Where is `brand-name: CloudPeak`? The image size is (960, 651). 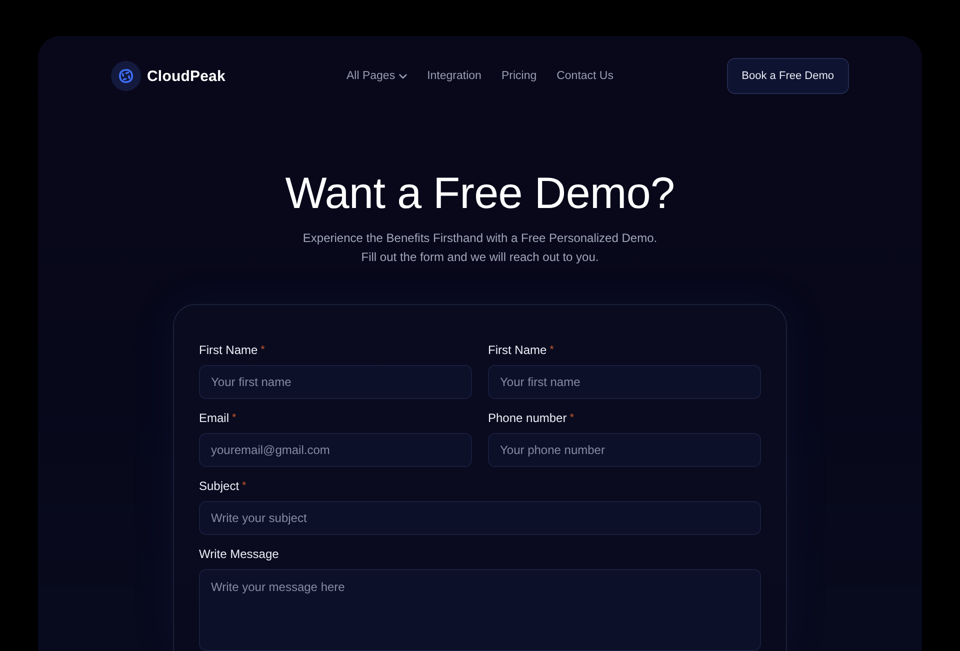 brand-name: CloudPeak is located at coordinates (186, 76).